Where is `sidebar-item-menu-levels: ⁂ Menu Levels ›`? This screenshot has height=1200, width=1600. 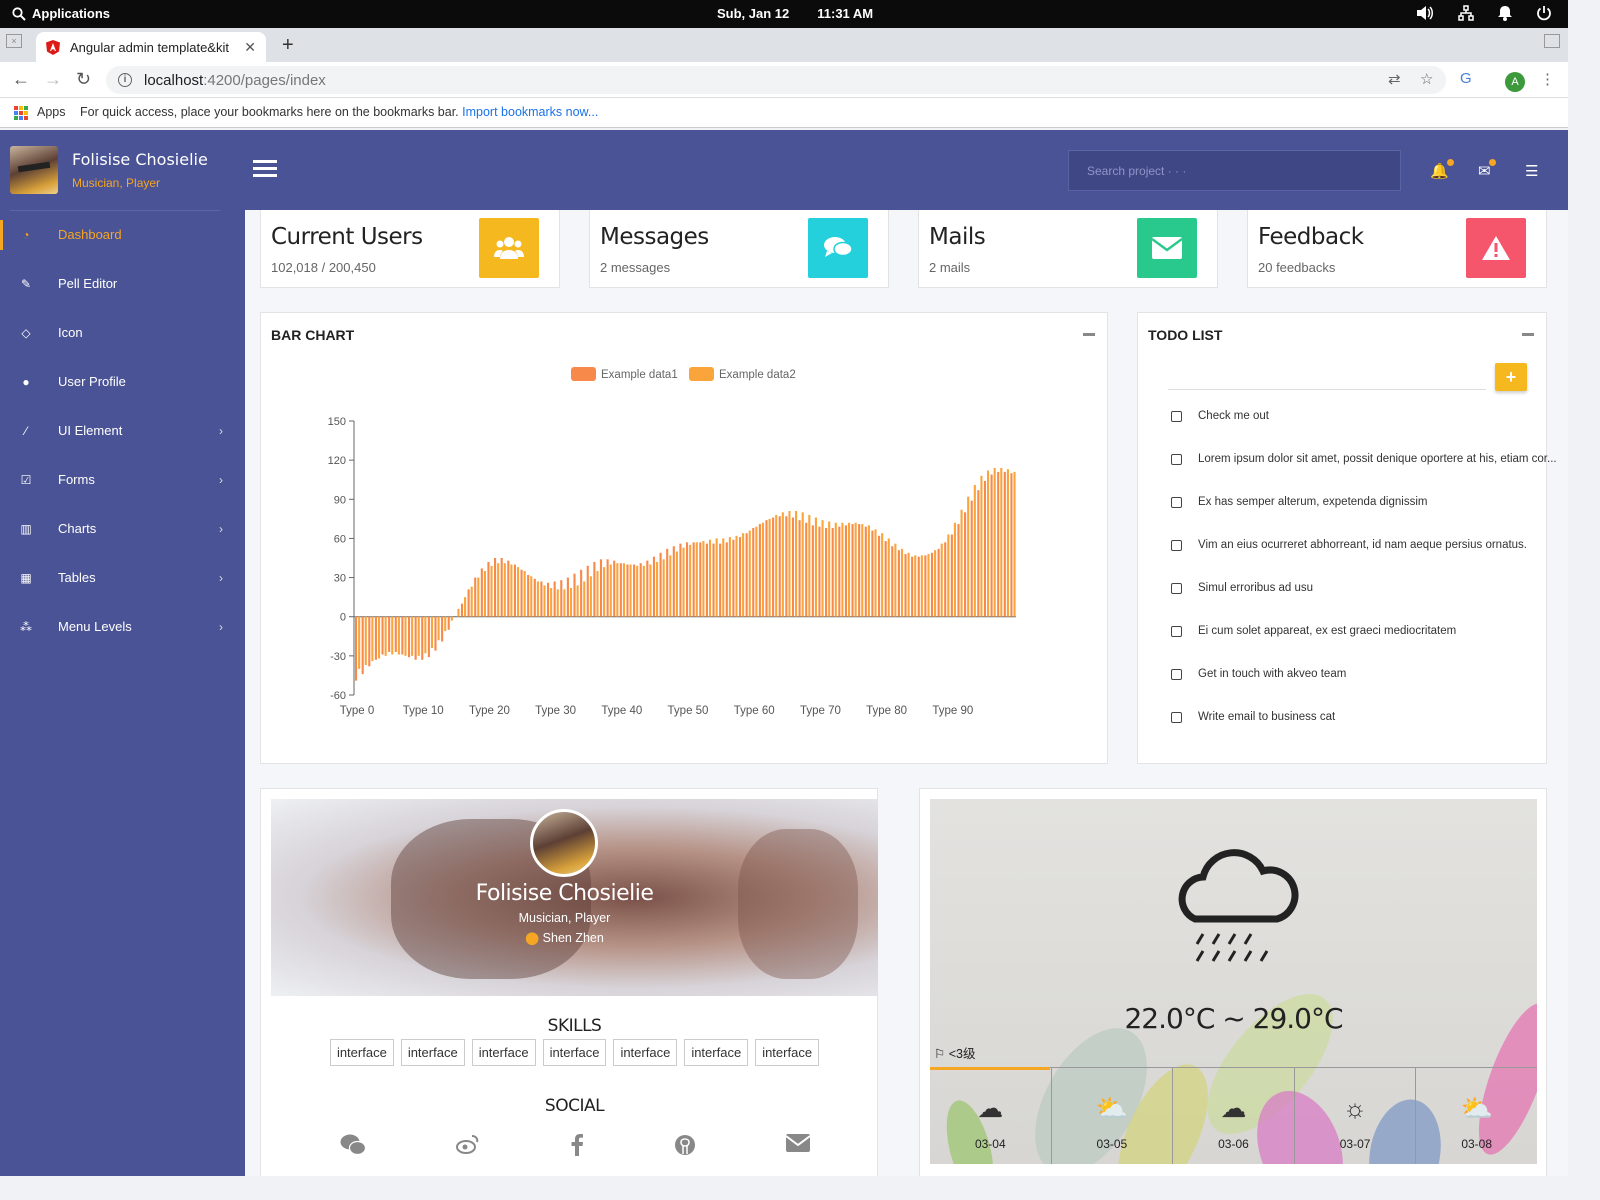 sidebar-item-menu-levels: ⁂ Menu Levels › is located at coordinates (122, 626).